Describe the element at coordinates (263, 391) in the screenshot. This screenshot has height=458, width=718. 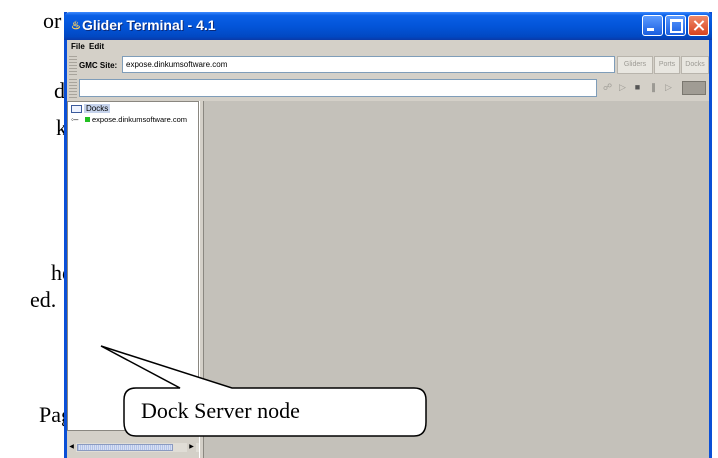
I see `callout-bubble` at that location.